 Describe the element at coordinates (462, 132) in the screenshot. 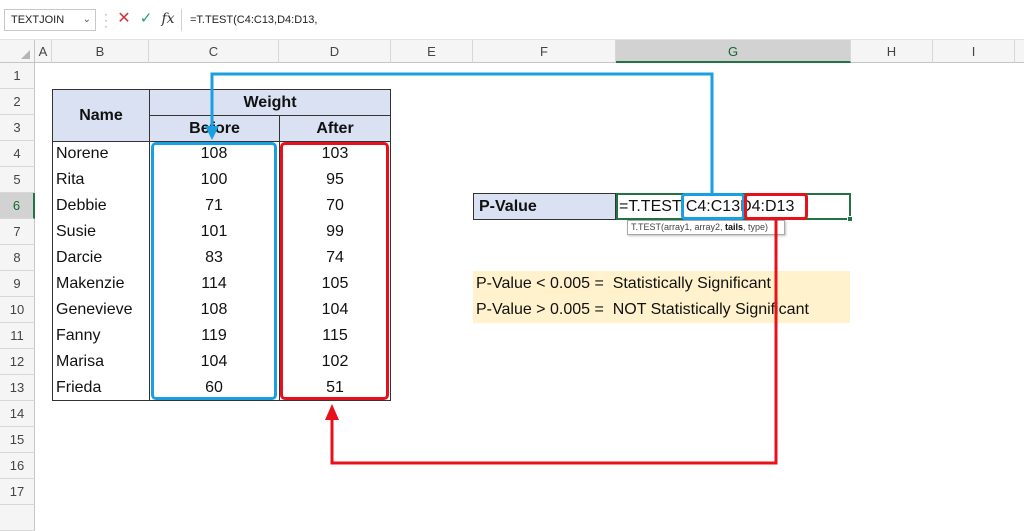

I see `blue-arrow-line` at that location.